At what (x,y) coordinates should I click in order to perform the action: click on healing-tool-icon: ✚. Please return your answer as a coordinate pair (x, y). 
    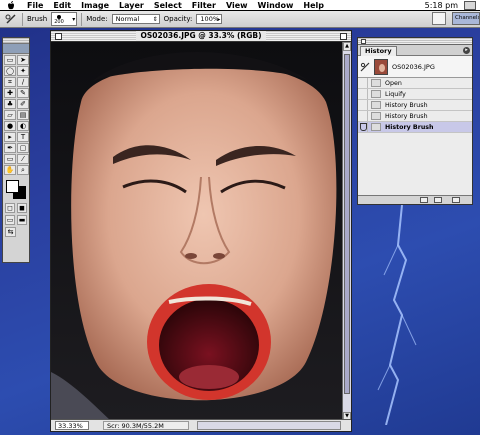
    Looking at the image, I should click on (10, 93).